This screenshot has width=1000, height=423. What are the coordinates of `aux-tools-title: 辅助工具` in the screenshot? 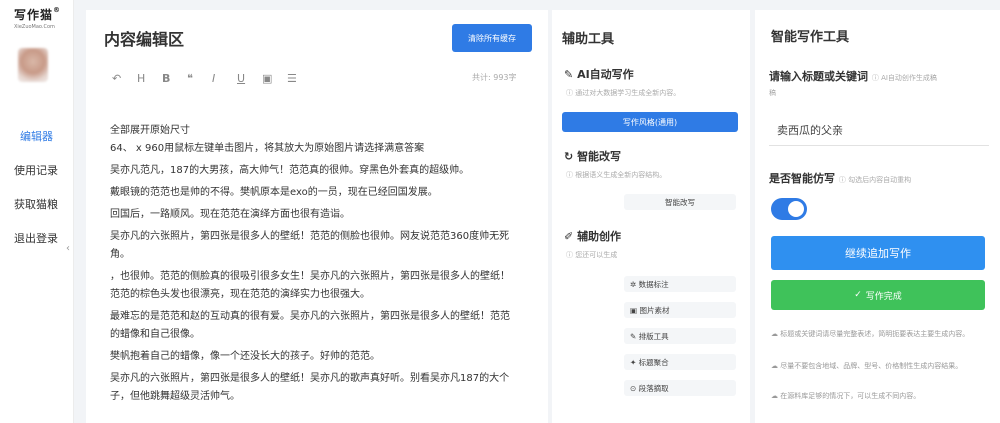 It's located at (588, 39).